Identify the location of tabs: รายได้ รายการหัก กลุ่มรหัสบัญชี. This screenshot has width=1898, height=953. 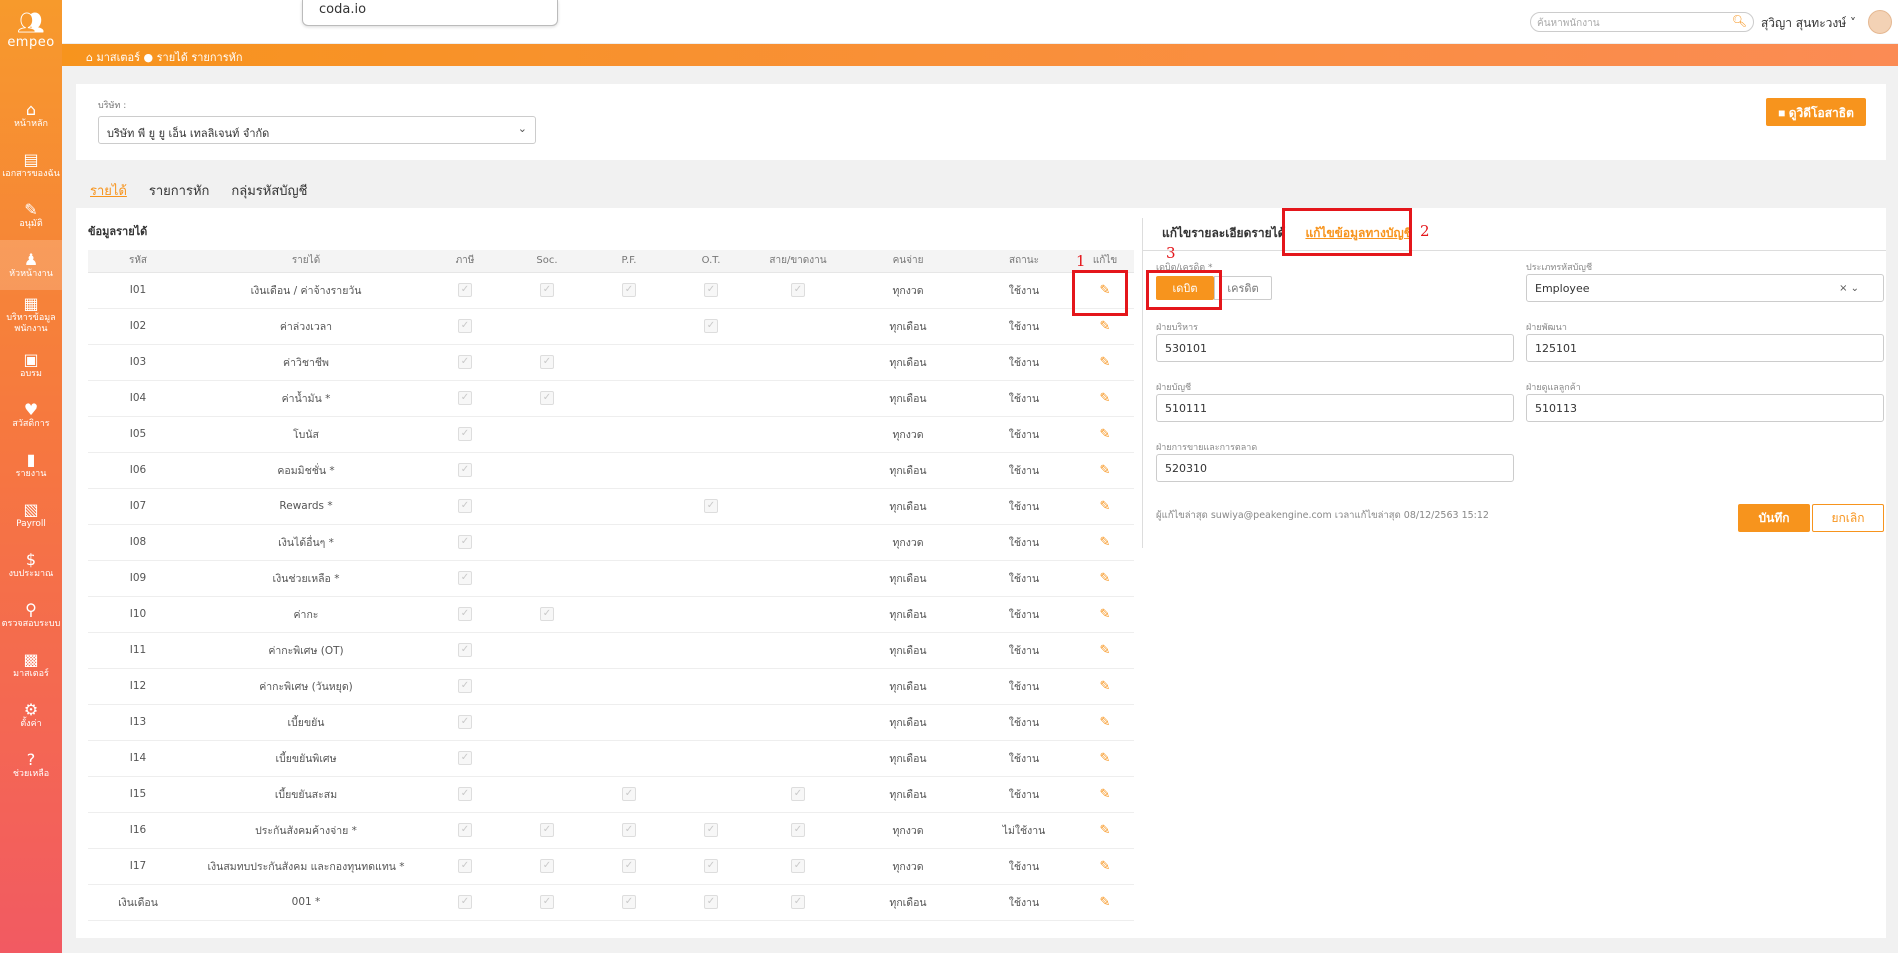
(198, 190).